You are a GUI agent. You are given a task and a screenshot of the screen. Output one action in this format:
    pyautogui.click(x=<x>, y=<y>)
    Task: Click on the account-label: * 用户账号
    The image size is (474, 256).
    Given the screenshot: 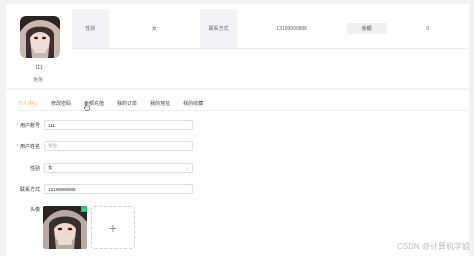 What is the action you would take?
    pyautogui.click(x=28, y=125)
    